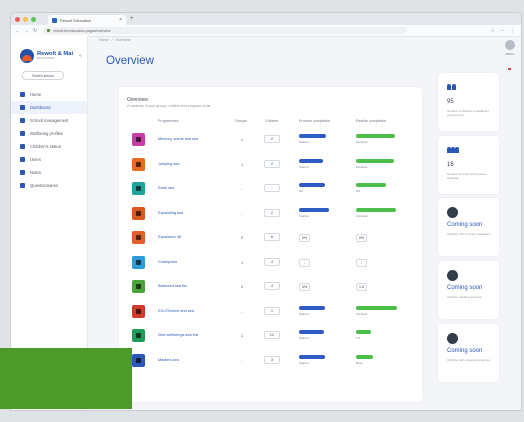 The height and width of the screenshot is (422, 524). I want to click on close-tab-icon: ×, so click(120, 20).